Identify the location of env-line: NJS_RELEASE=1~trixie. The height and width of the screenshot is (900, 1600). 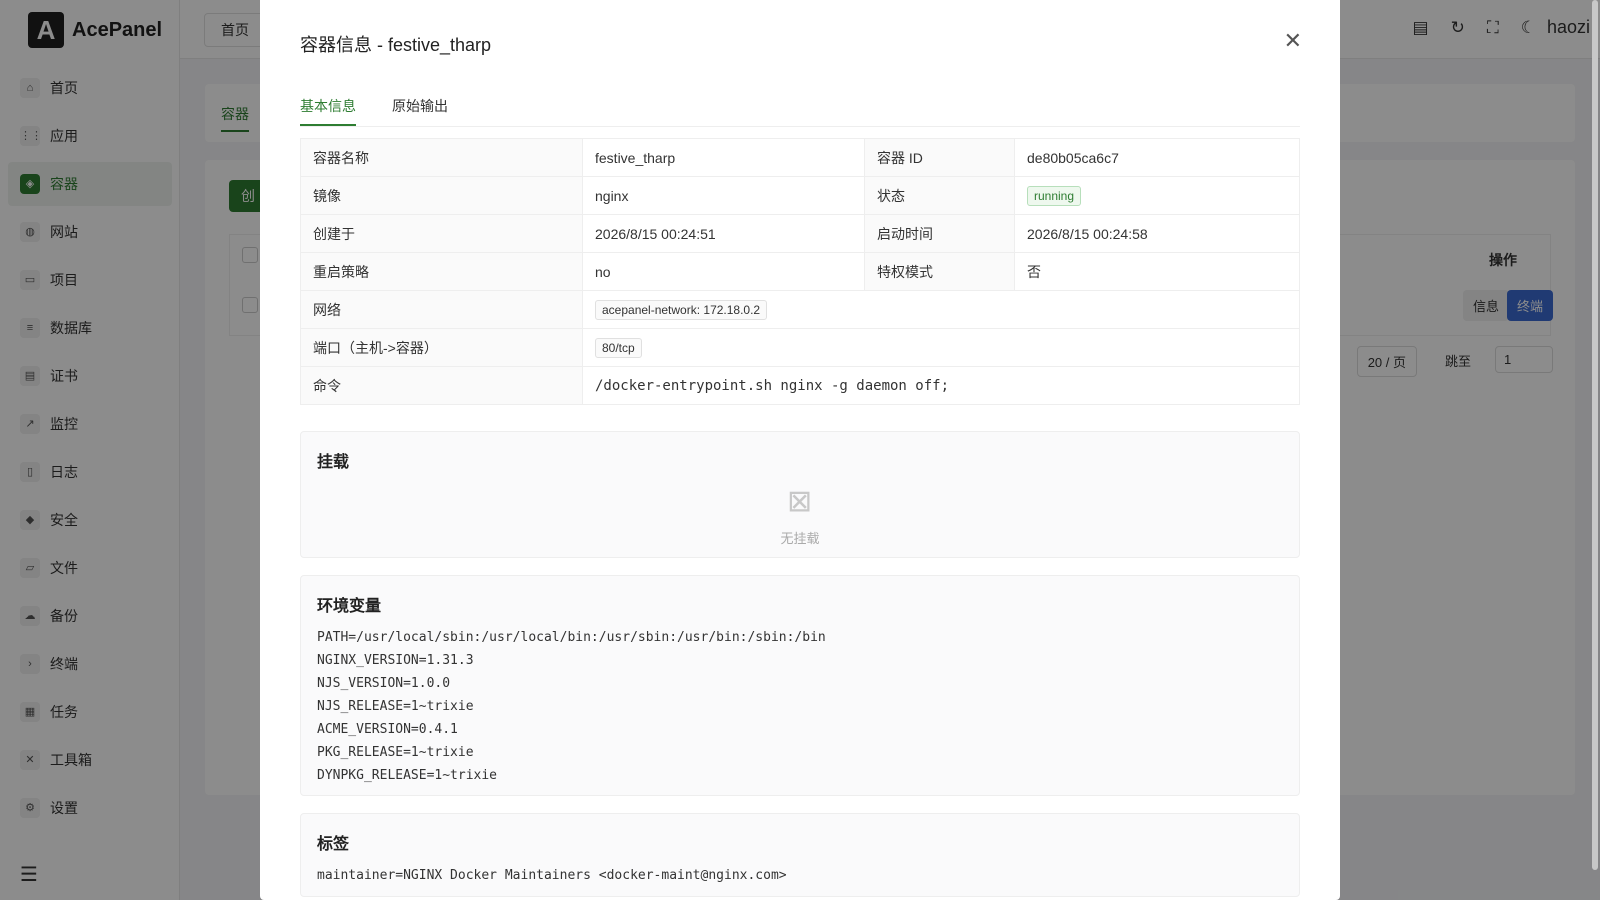
(395, 706).